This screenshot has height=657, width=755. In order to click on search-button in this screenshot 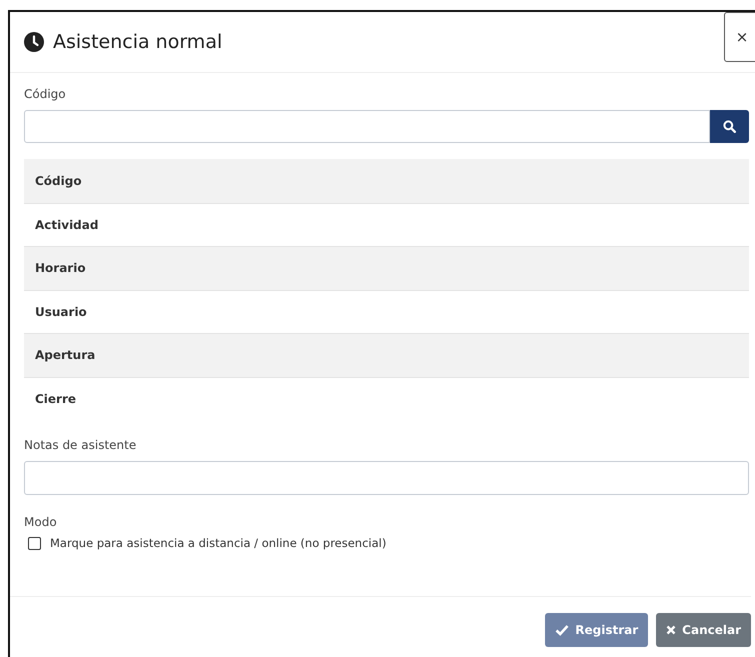, I will do `click(729, 126)`.